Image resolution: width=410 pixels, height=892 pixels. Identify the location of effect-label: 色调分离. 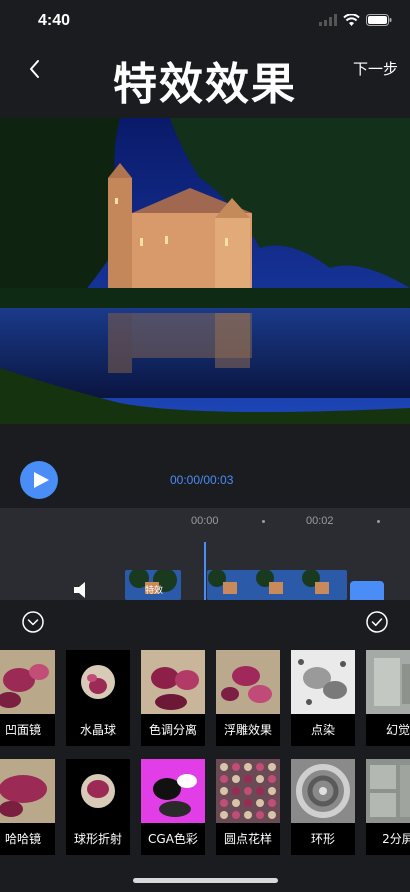
(172, 730).